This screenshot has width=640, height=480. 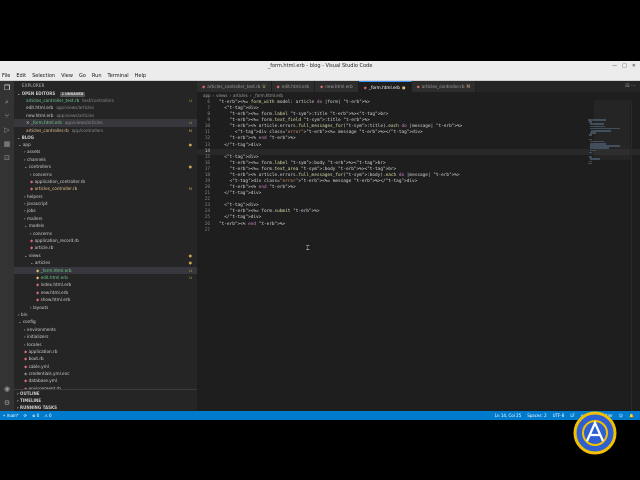 I want to click on warnings-status: ⚠ 0, so click(x=47, y=415).